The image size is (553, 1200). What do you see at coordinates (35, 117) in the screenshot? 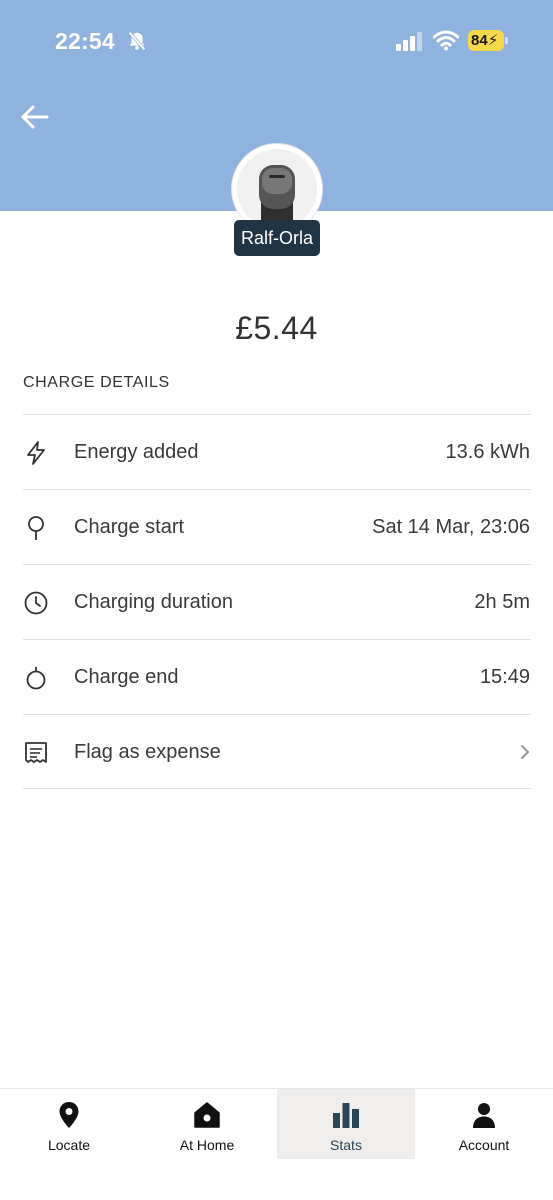
I see `back-arrow-icon` at bounding box center [35, 117].